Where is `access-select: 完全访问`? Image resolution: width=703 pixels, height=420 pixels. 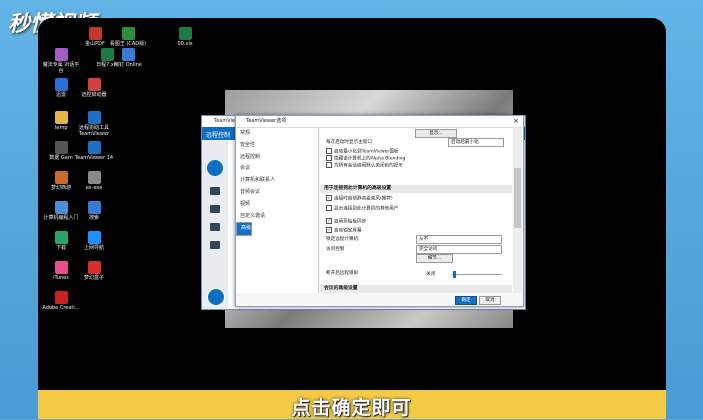
access-select: 完全访问 is located at coordinates (459, 249).